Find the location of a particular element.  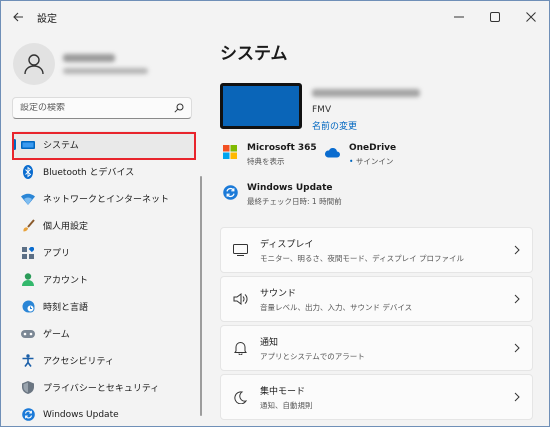

sidebar-item-apps: アプリ is located at coordinates (104, 252).